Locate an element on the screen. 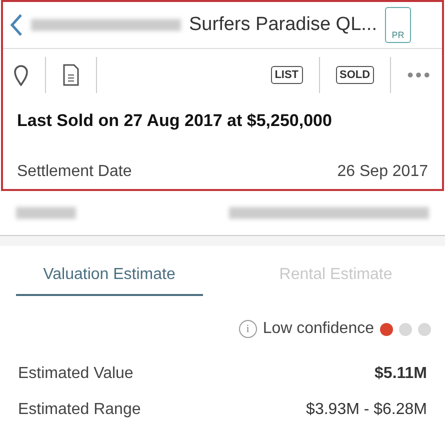  document-icon is located at coordinates (71, 75).